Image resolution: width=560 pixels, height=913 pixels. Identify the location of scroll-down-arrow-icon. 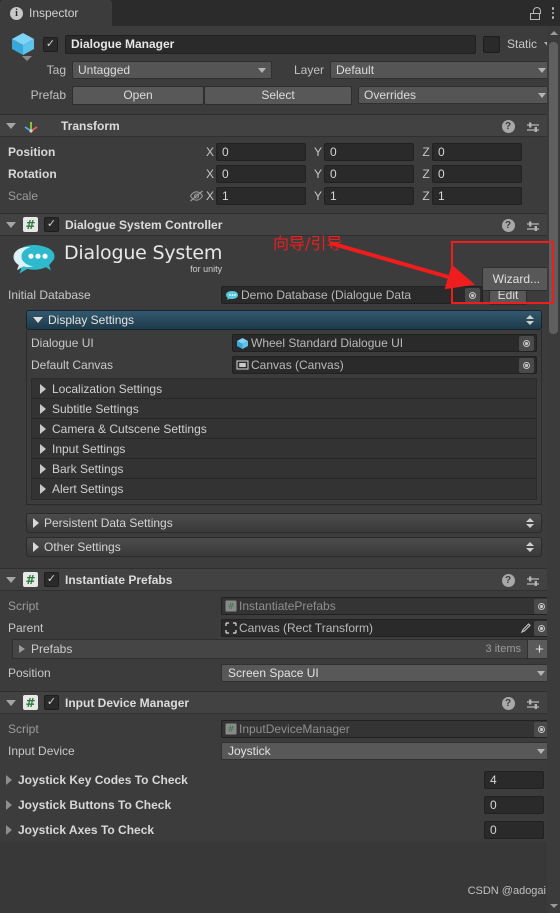
(553, 906).